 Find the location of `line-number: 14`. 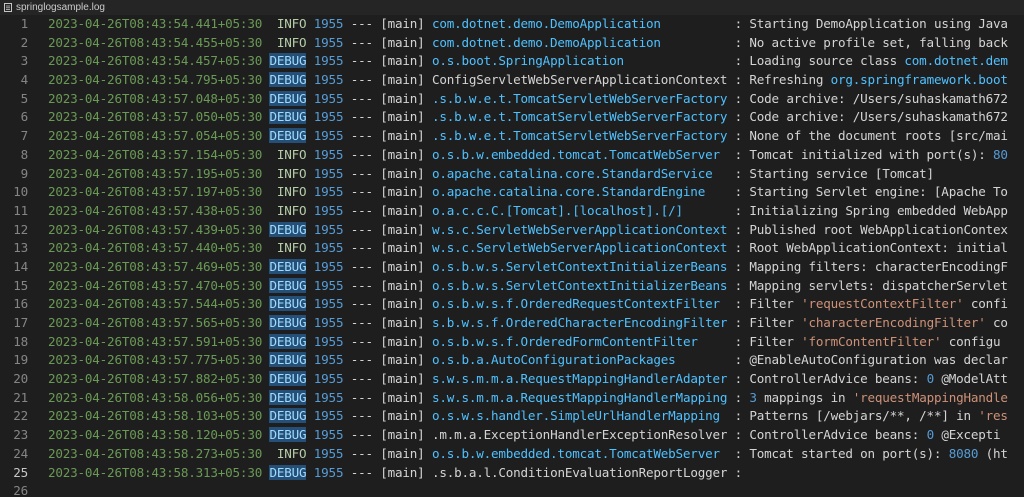

line-number: 14 is located at coordinates (20, 266).